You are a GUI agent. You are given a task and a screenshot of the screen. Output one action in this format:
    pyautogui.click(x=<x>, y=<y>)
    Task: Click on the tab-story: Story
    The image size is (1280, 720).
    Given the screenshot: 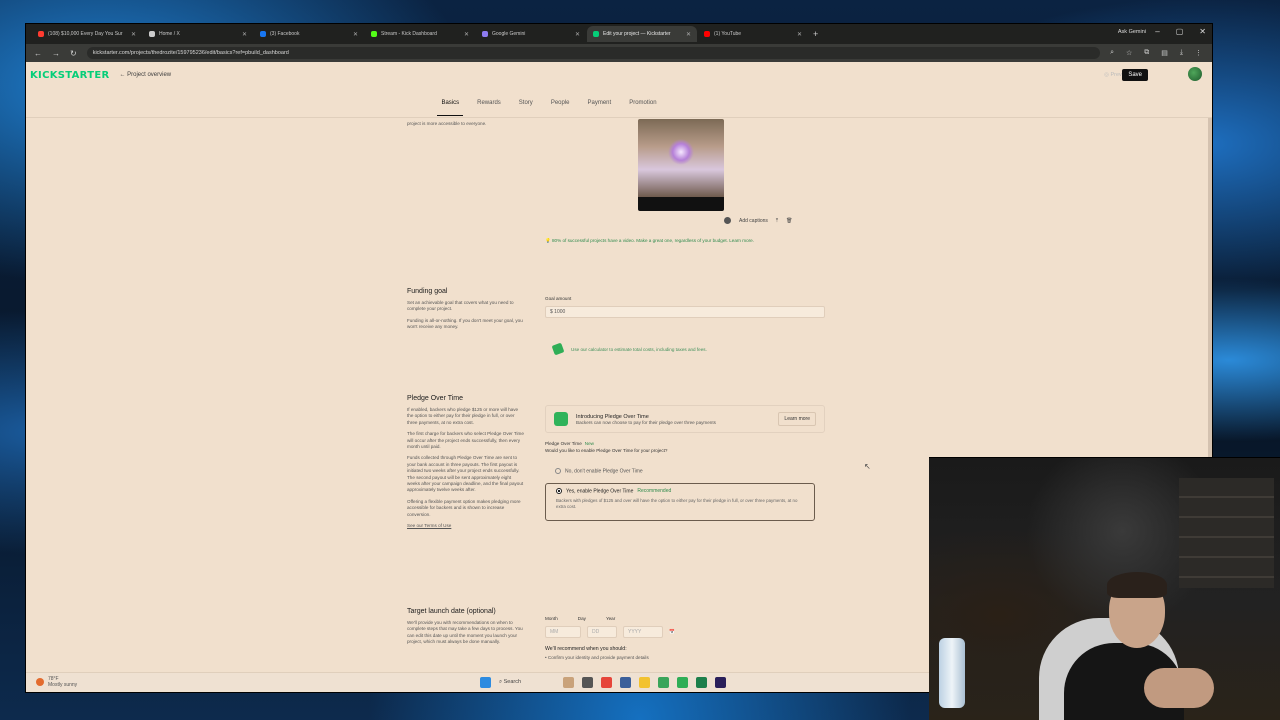 What is the action you would take?
    pyautogui.click(x=526, y=102)
    